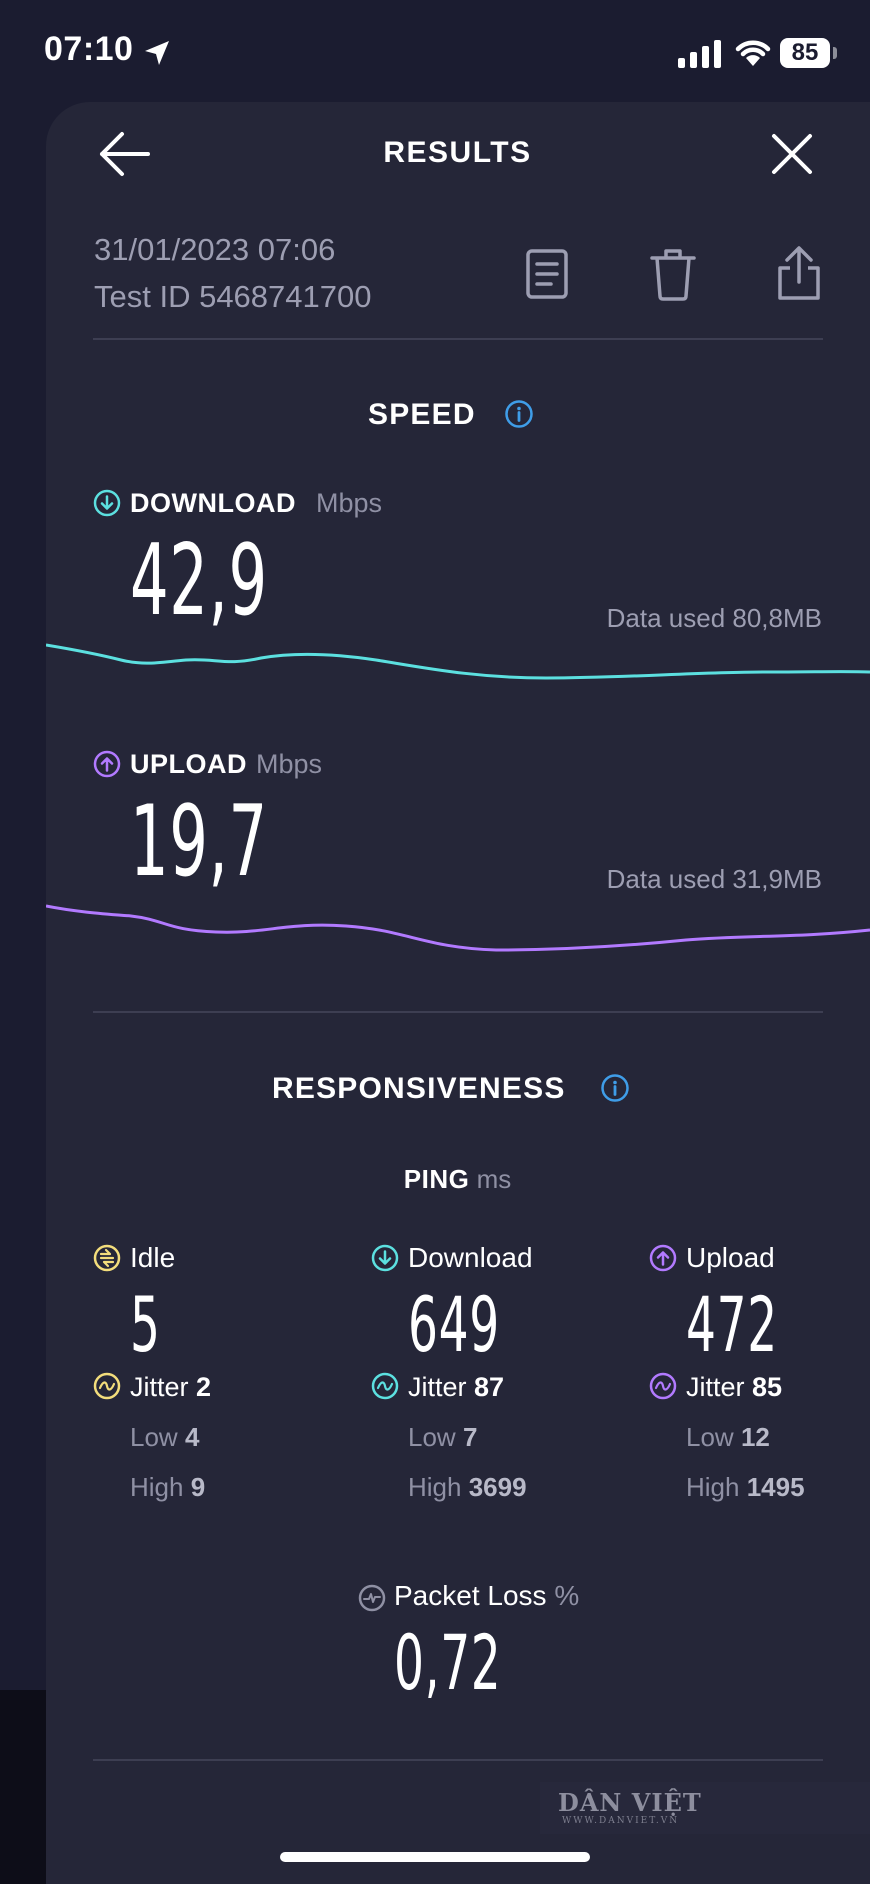 The width and height of the screenshot is (870, 1884). I want to click on page-title: RESULTS, so click(457, 152).